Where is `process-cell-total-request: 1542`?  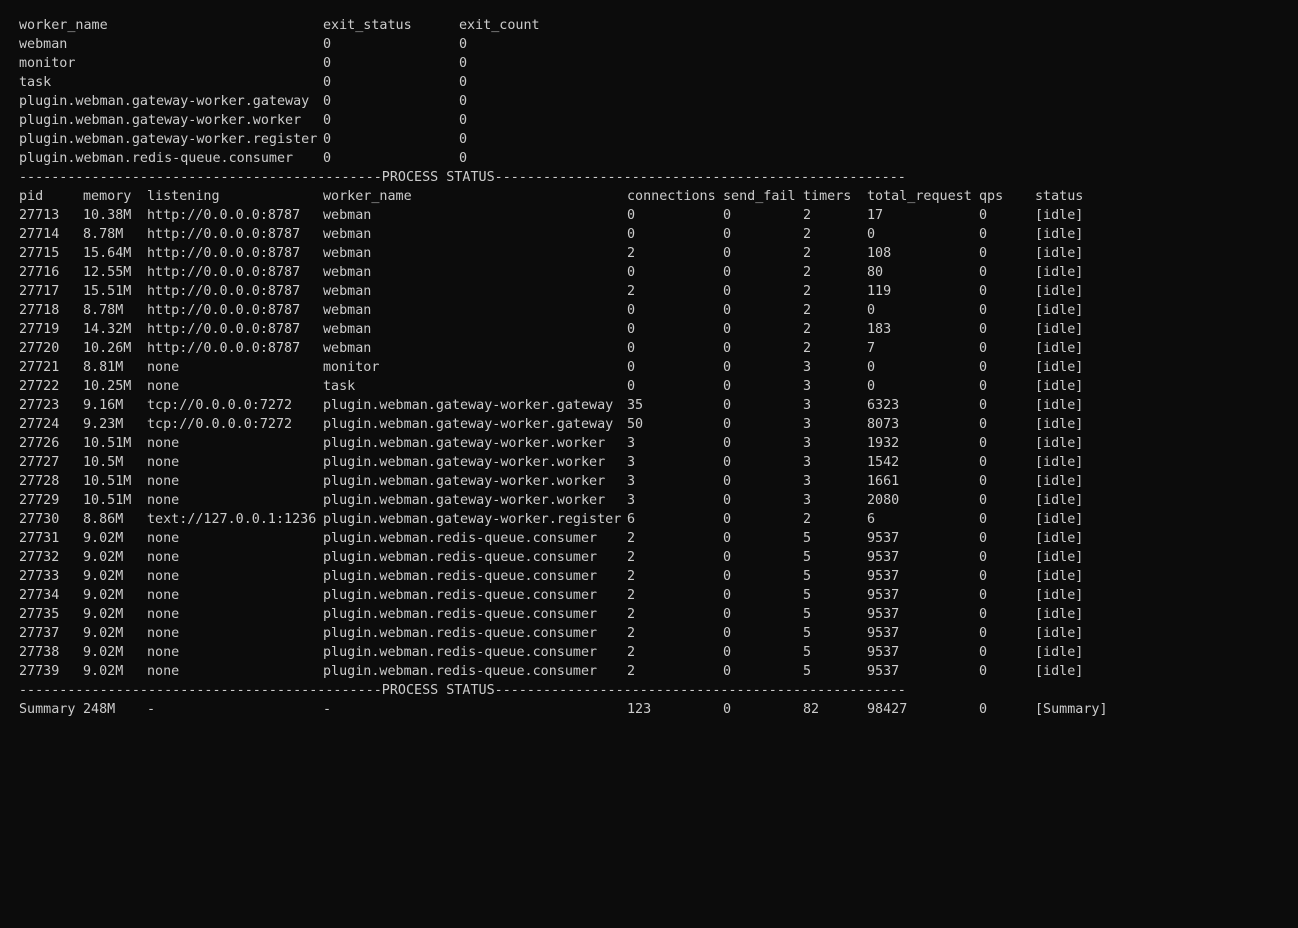 process-cell-total-request: 1542 is located at coordinates (883, 462).